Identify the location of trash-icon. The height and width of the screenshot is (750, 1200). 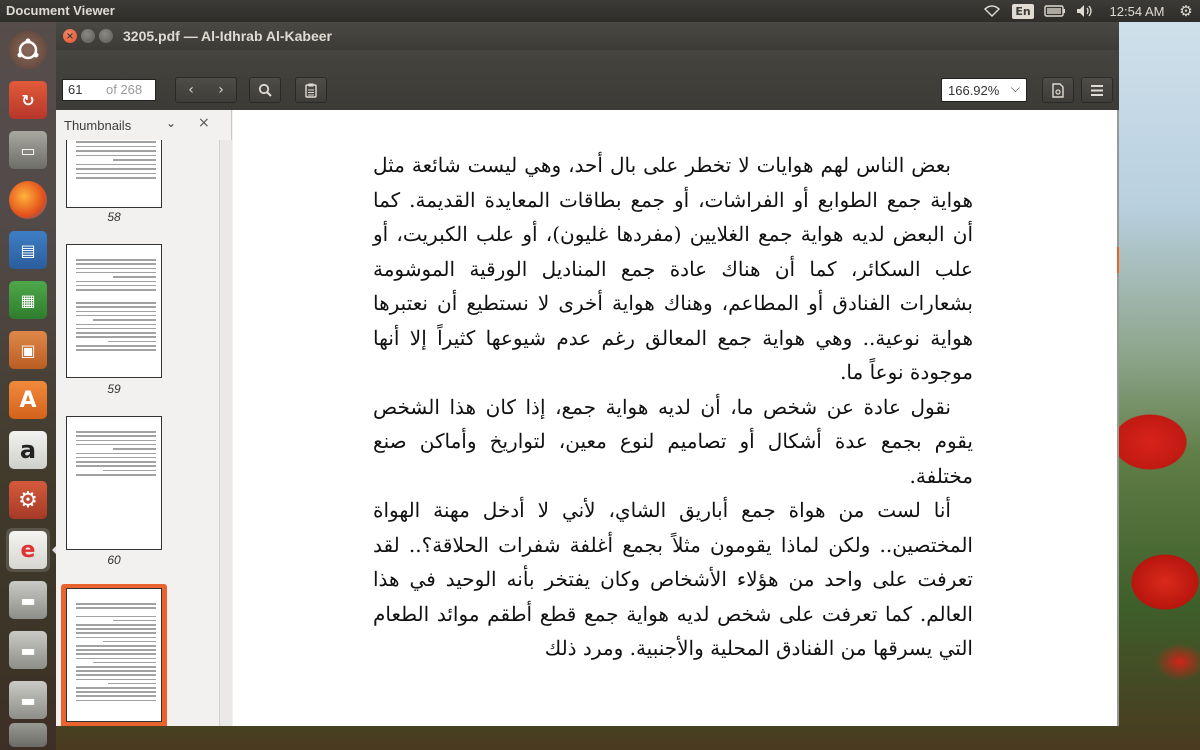
(28, 735).